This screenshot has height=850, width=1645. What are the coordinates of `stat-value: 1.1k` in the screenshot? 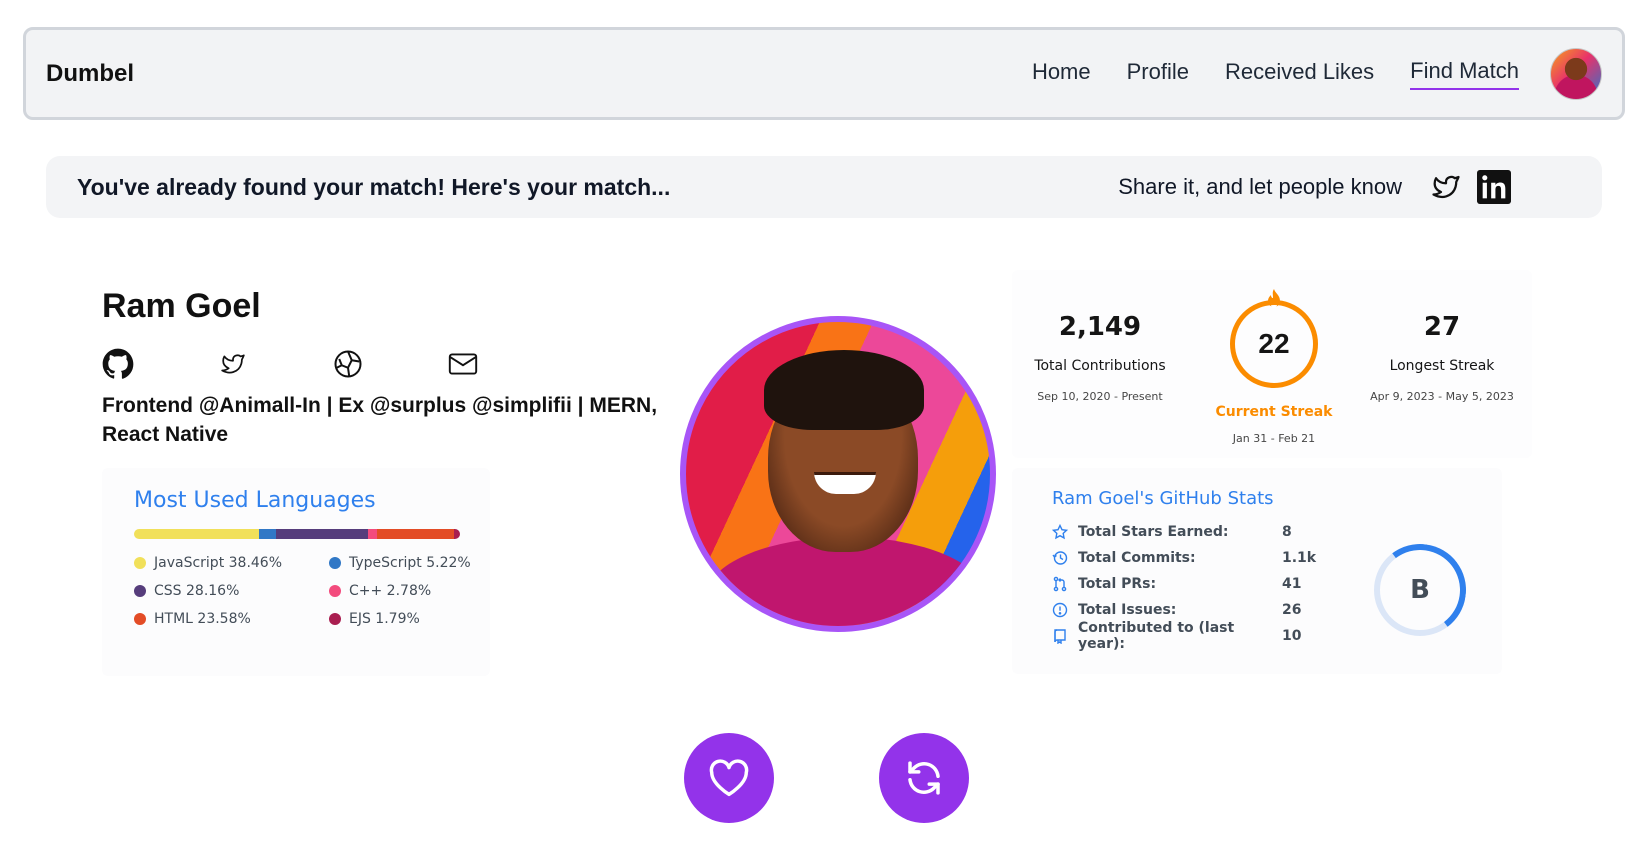 It's located at (1299, 558).